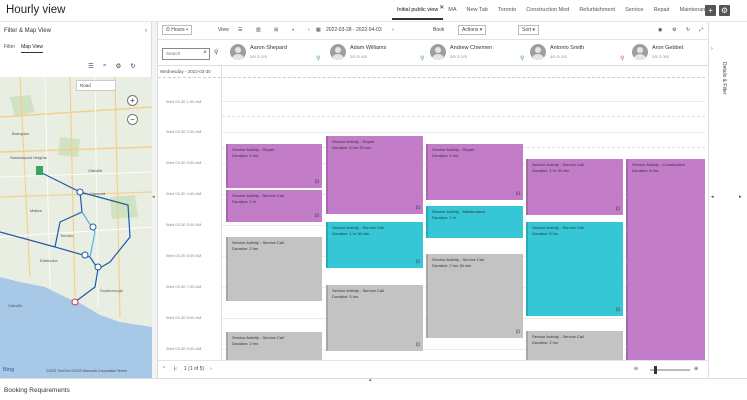  I want to click on details-panel-label: Details & Filter, so click(724, 78).